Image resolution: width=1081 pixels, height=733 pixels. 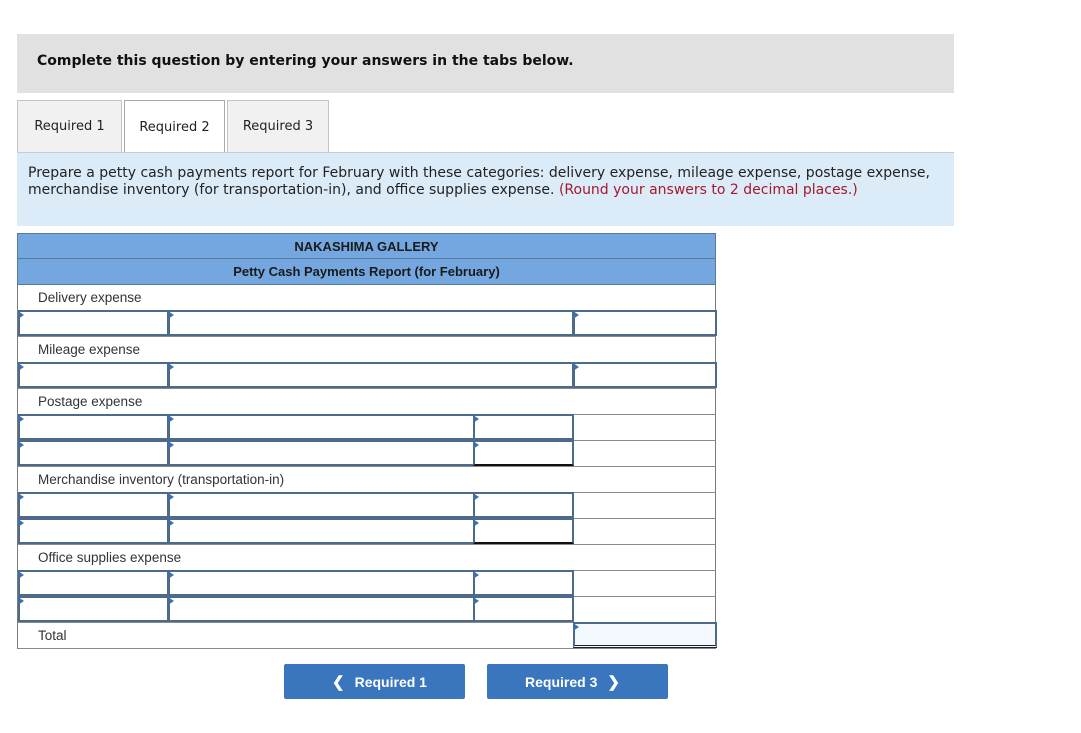 I want to click on tab-required-1: Required 1, so click(x=69, y=126).